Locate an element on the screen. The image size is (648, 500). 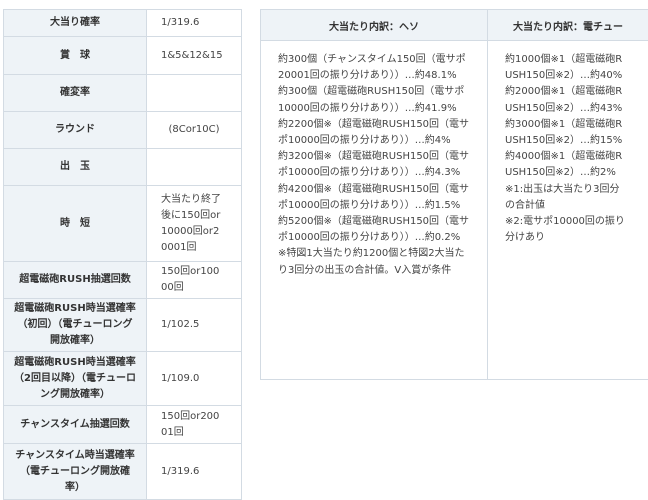
breakdown-line: 約1000個※1（超電磁砲RUSH150回※2）…約40% is located at coordinates (565, 68).